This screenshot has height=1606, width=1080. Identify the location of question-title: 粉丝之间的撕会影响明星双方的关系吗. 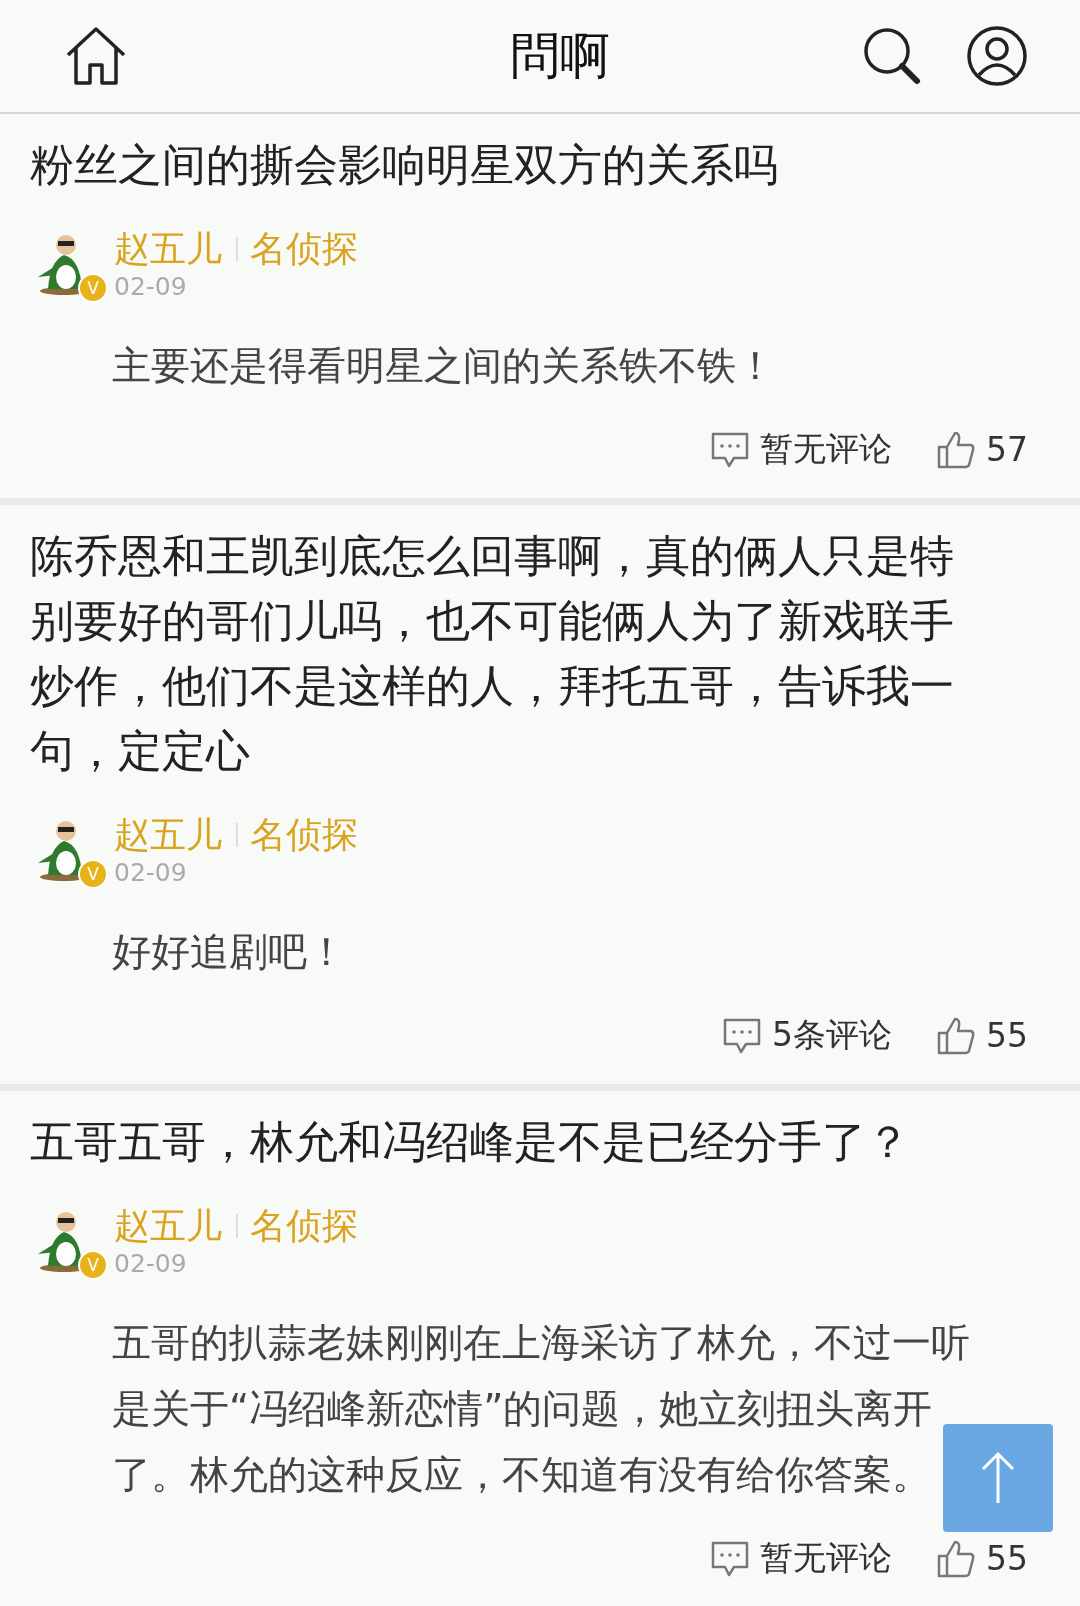
(540, 164).